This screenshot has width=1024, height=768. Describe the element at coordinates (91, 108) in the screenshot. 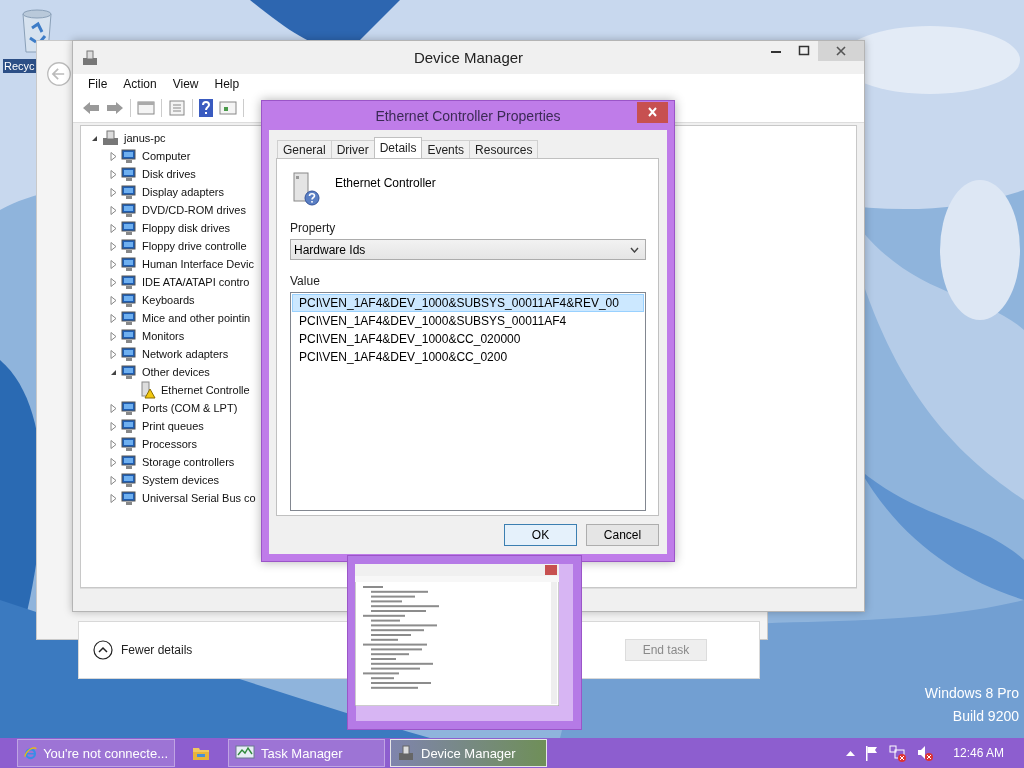

I see `back-arrow-icon` at that location.